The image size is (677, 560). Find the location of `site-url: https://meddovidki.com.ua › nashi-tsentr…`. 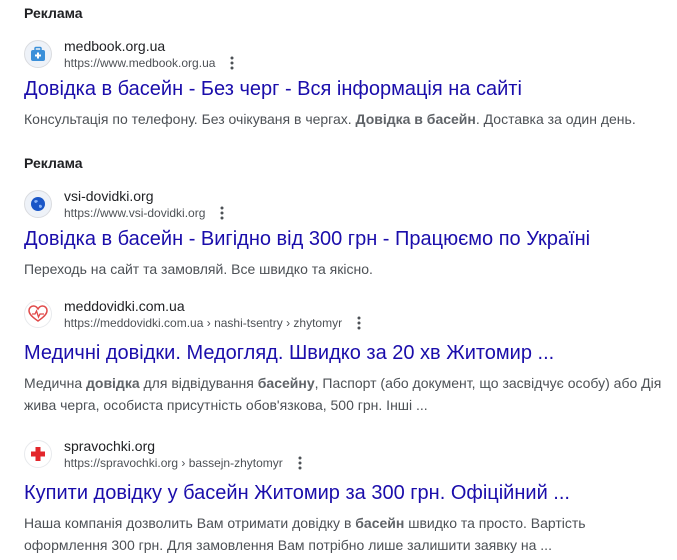

site-url: https://meddovidki.com.ua › nashi-tsentr… is located at coordinates (203, 323).